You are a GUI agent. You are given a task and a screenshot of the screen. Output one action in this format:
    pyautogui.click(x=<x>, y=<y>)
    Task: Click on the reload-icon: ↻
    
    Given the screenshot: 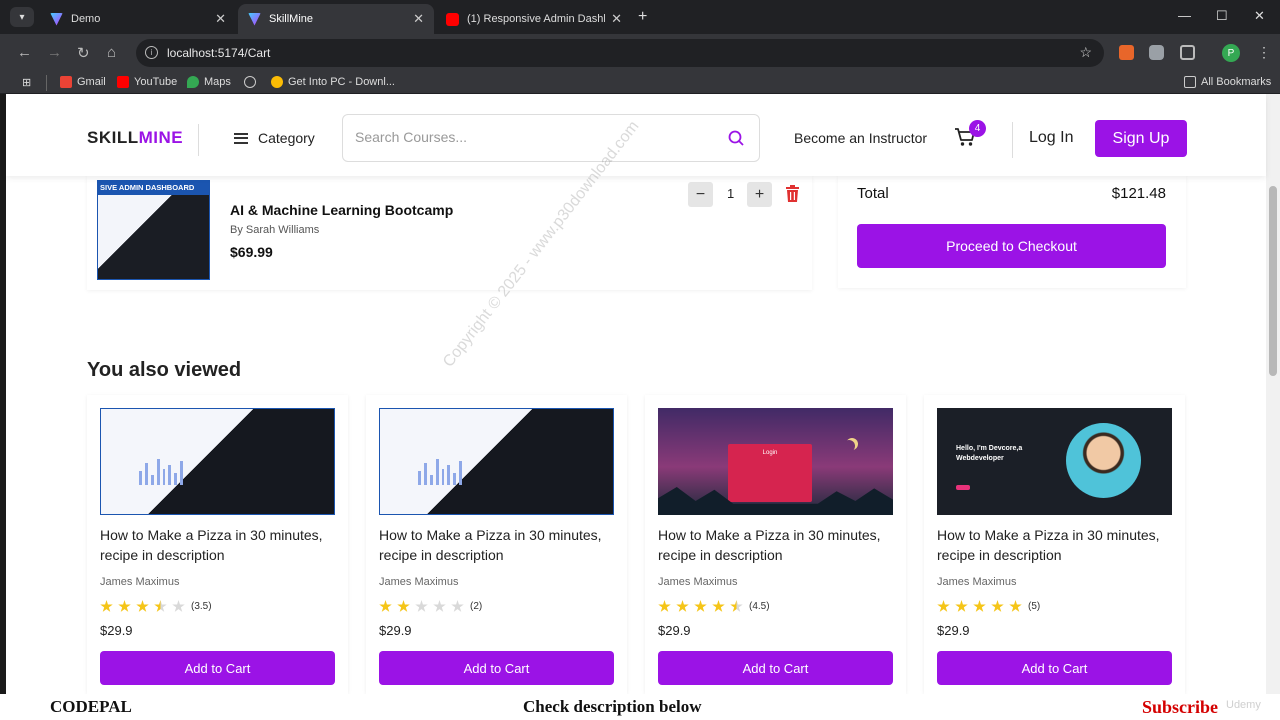 What is the action you would take?
    pyautogui.click(x=83, y=53)
    